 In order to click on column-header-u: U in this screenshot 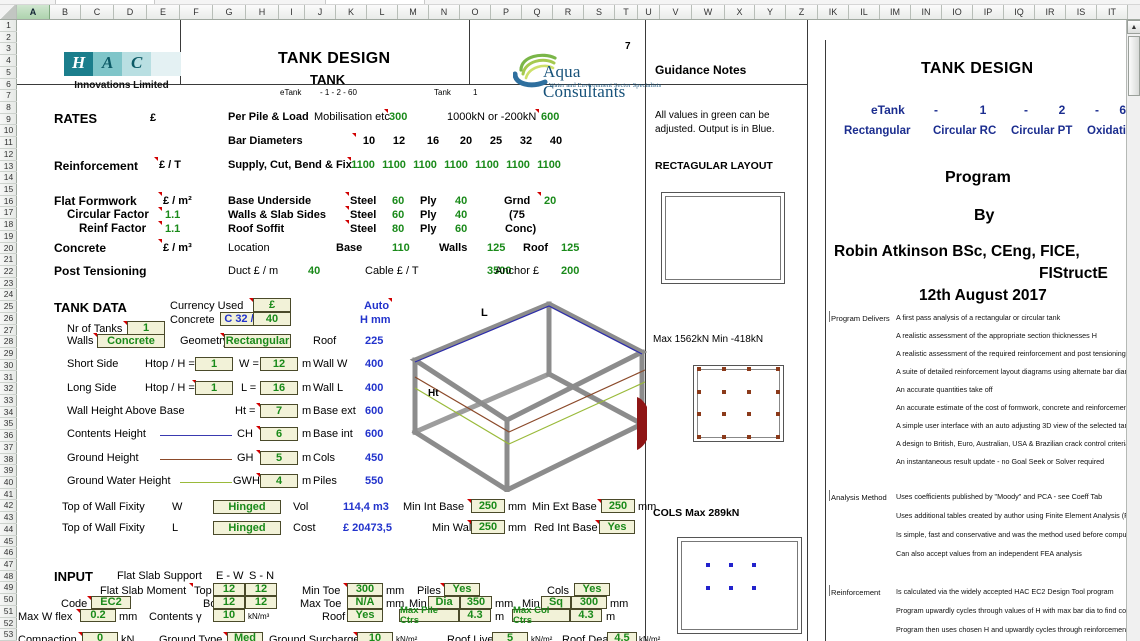, I will do `click(649, 12)`.